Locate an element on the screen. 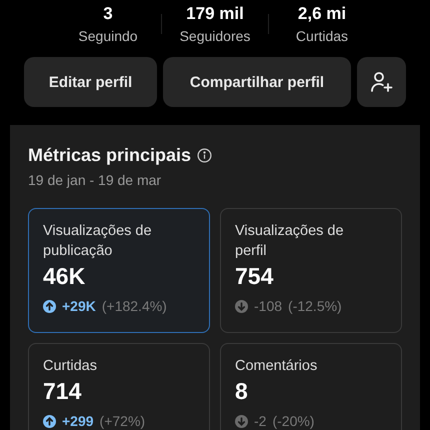 The height and width of the screenshot is (430, 430). metric-percent: (+182.4%) is located at coordinates (134, 306).